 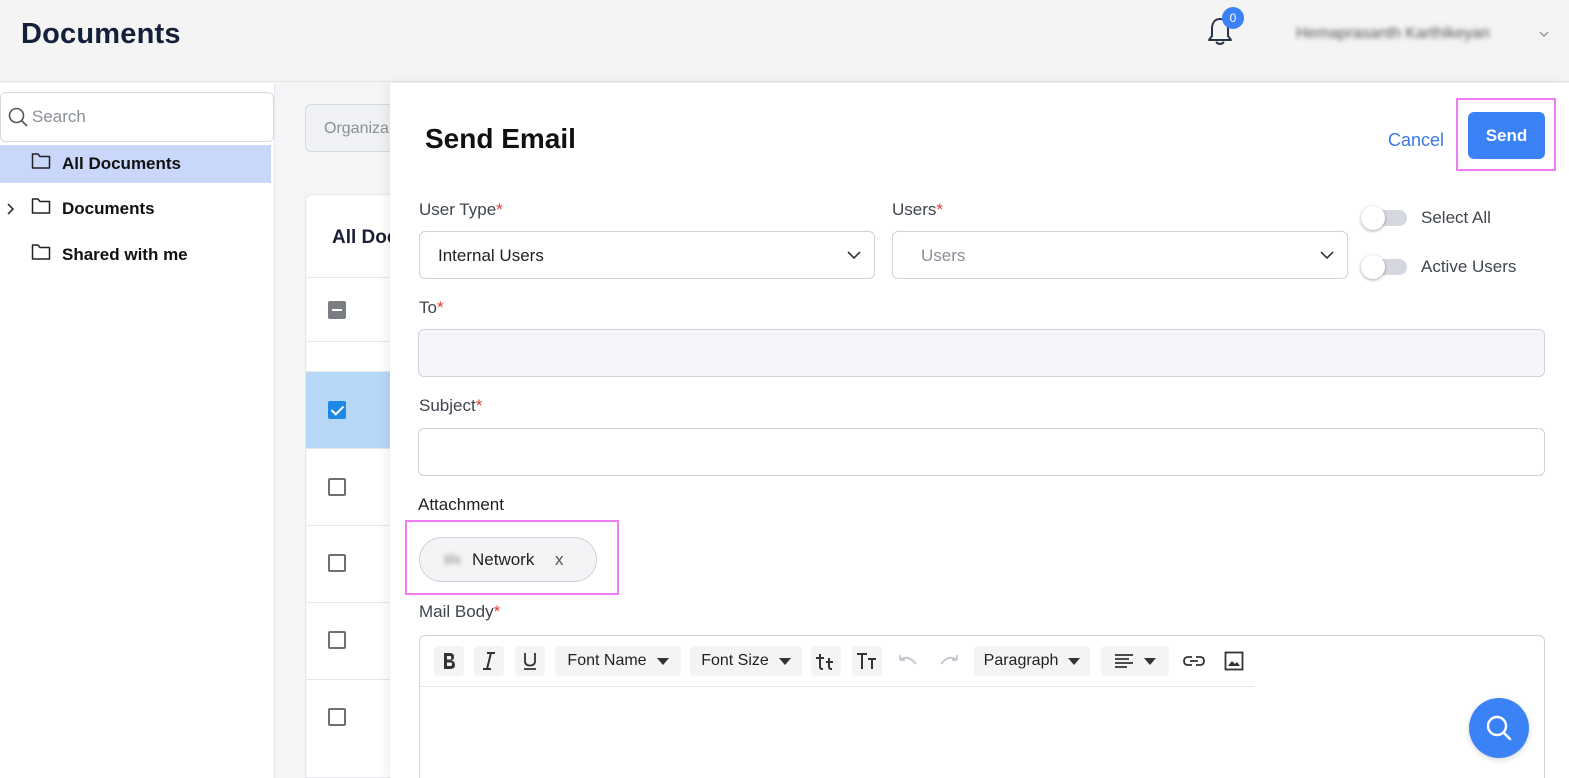 I want to click on search-box, so click(x=137, y=117).